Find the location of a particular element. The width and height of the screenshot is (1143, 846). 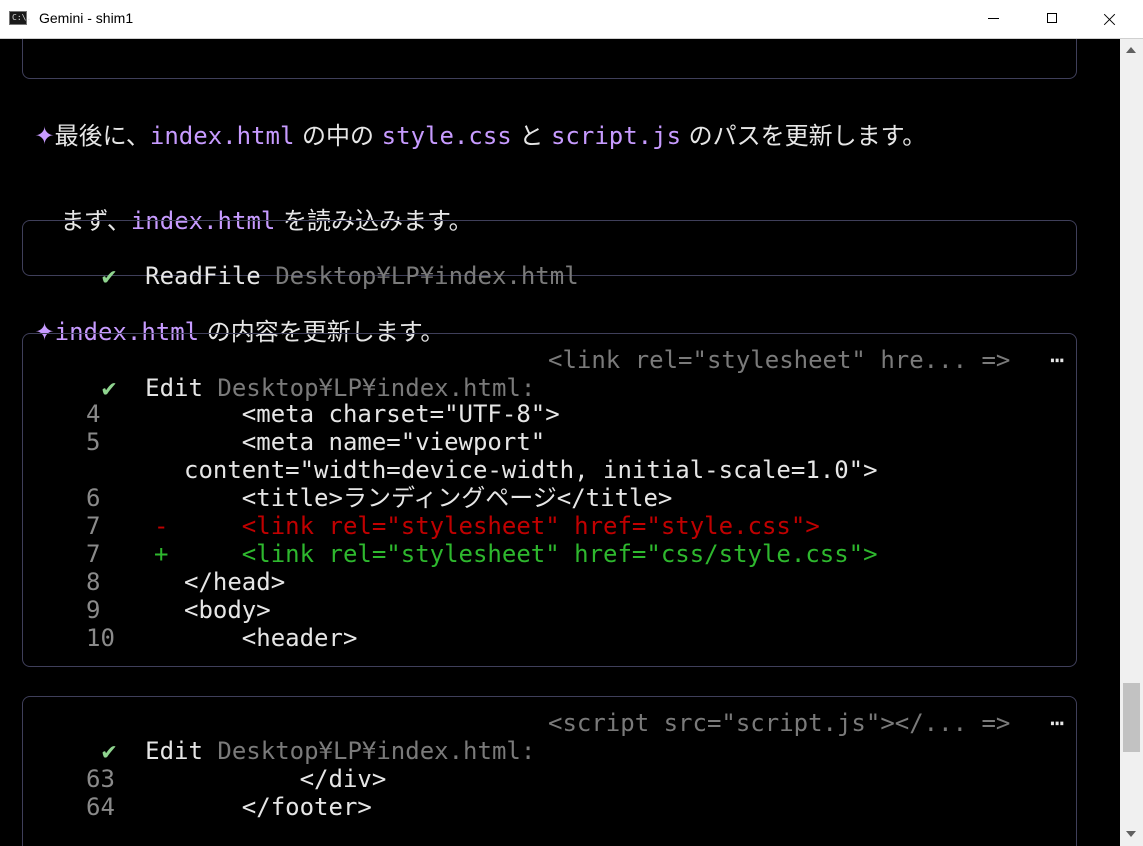

previous-tool-box is located at coordinates (549, 59).